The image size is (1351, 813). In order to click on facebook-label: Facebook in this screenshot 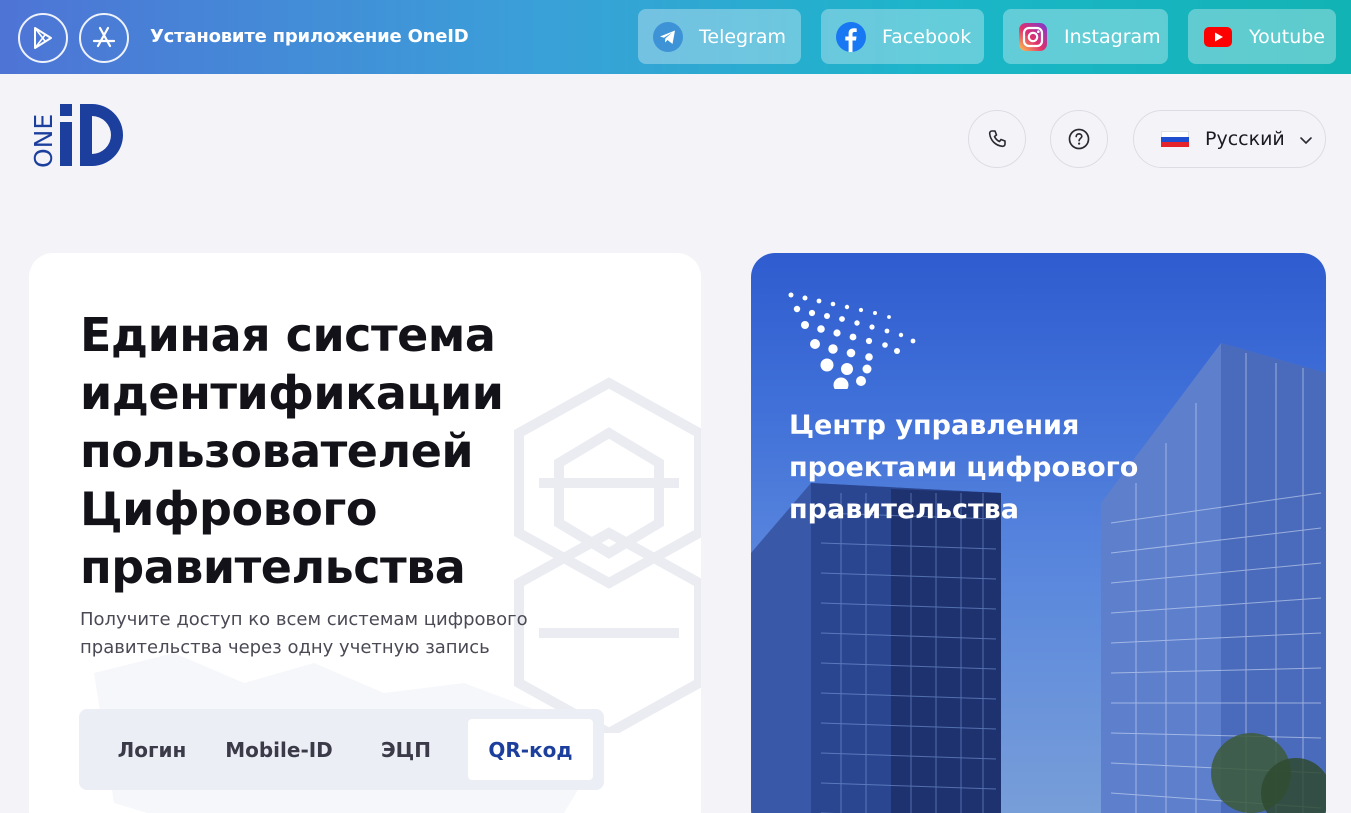, I will do `click(927, 36)`.